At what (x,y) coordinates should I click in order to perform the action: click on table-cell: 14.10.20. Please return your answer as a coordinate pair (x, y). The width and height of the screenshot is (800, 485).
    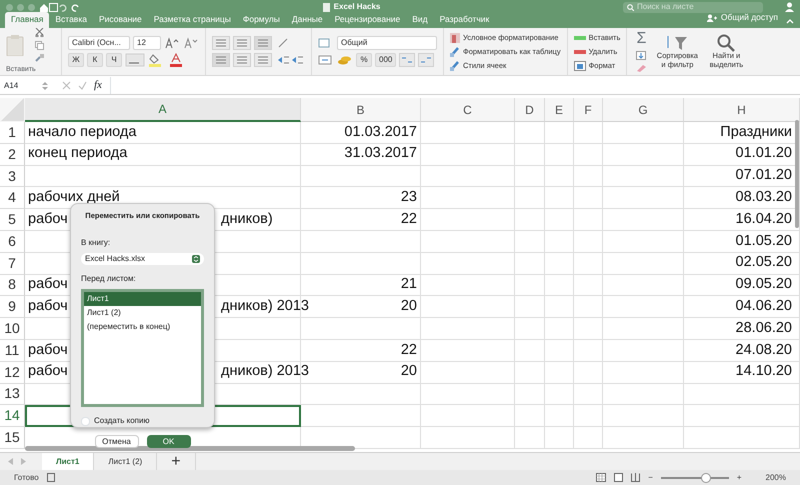
    Looking at the image, I should click on (742, 373).